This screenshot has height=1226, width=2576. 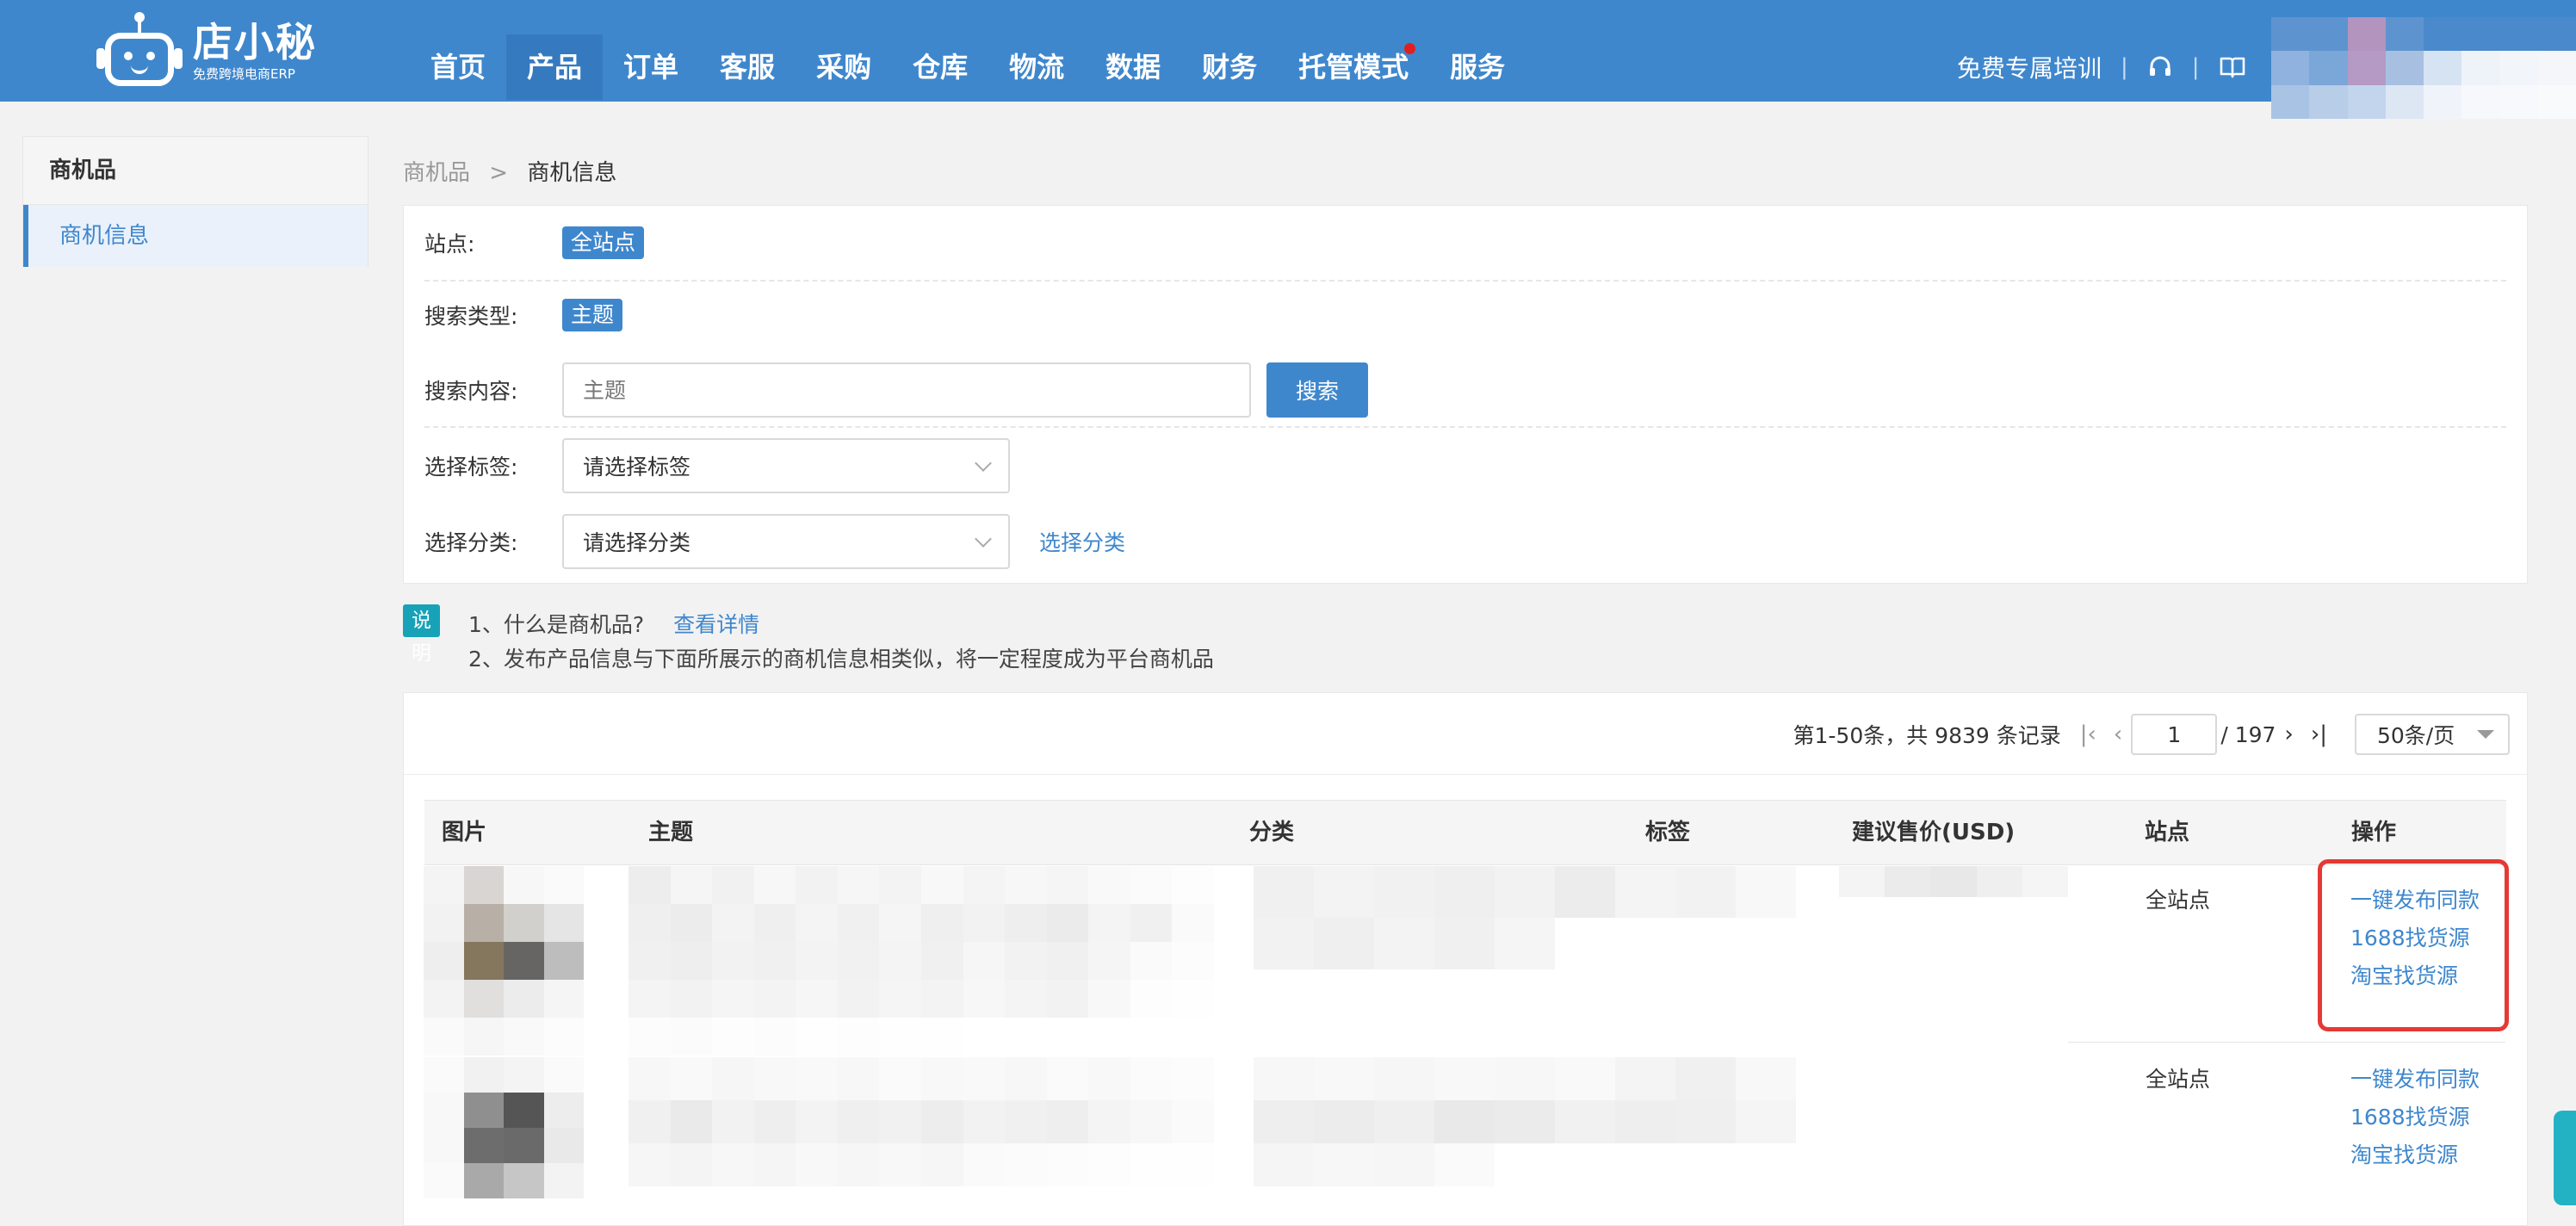 I want to click on per-page-value: 50条/页, so click(x=2416, y=735).